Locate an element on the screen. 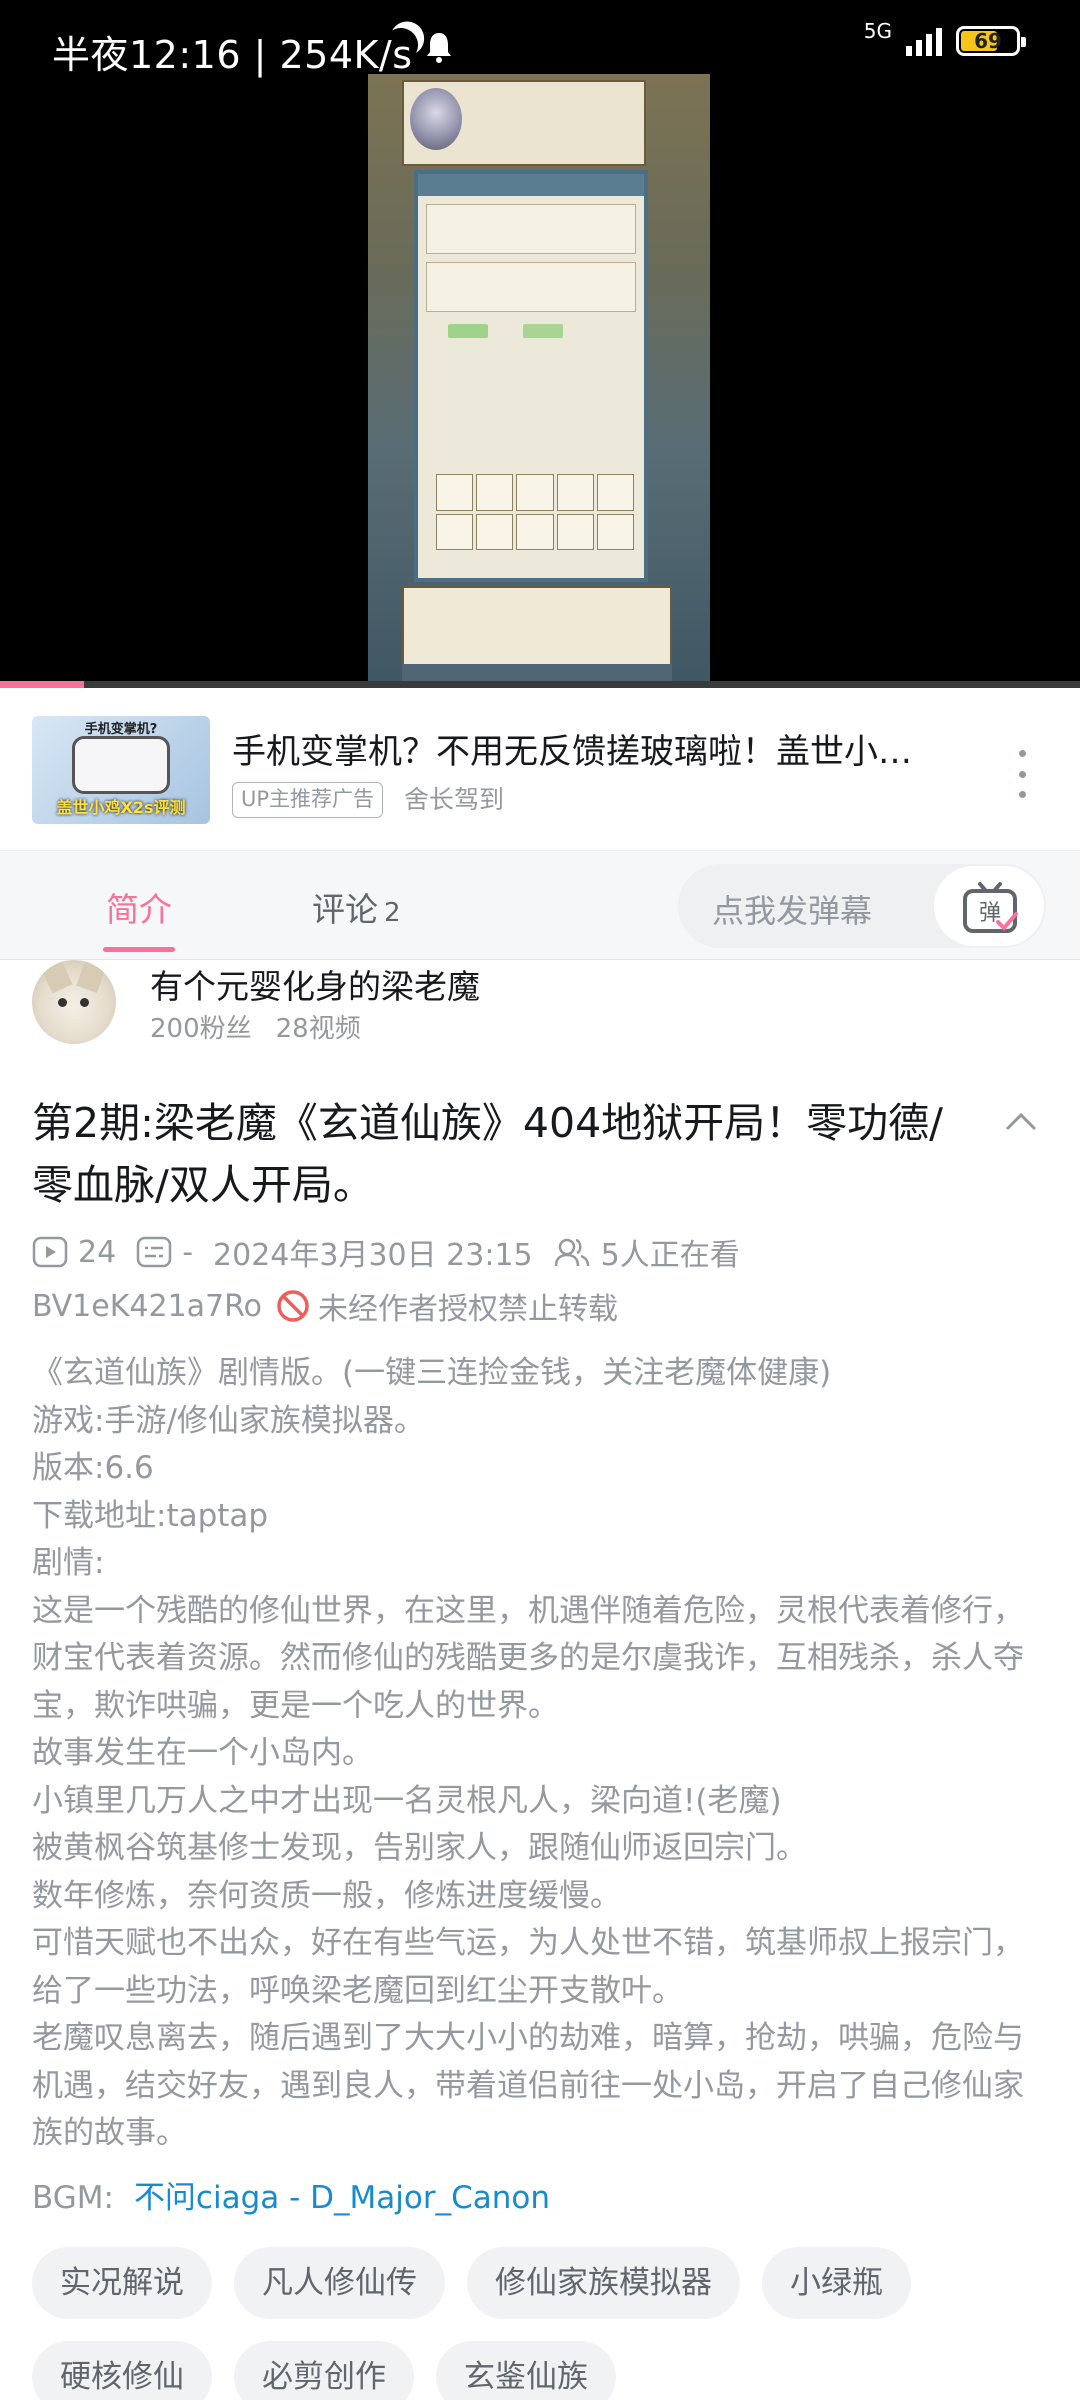 Image resolution: width=1080 pixels, height=2400 pixels. bgm-row: BGM: 不问ciaga - D_Major_Canon is located at coordinates (291, 2194).